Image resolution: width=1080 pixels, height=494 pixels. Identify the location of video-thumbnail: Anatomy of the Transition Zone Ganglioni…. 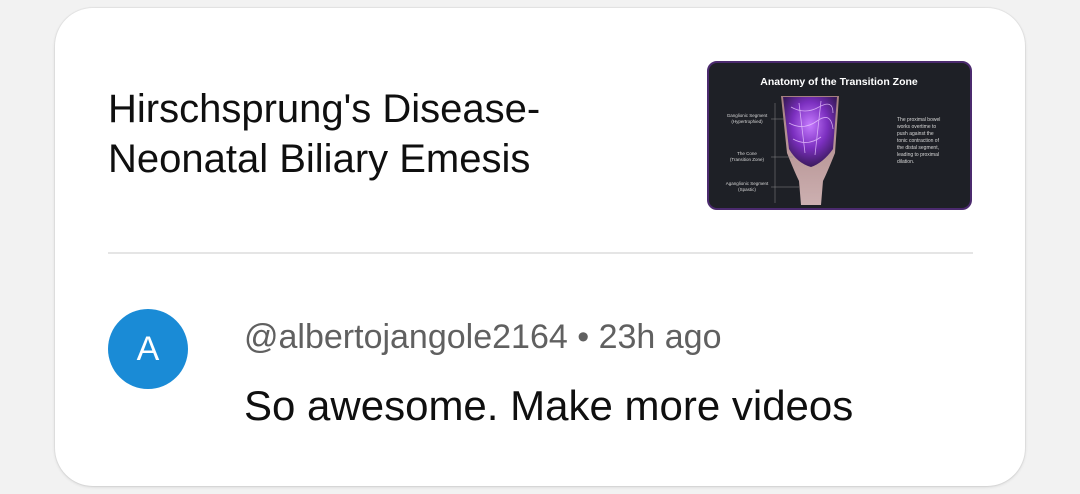
(839, 135).